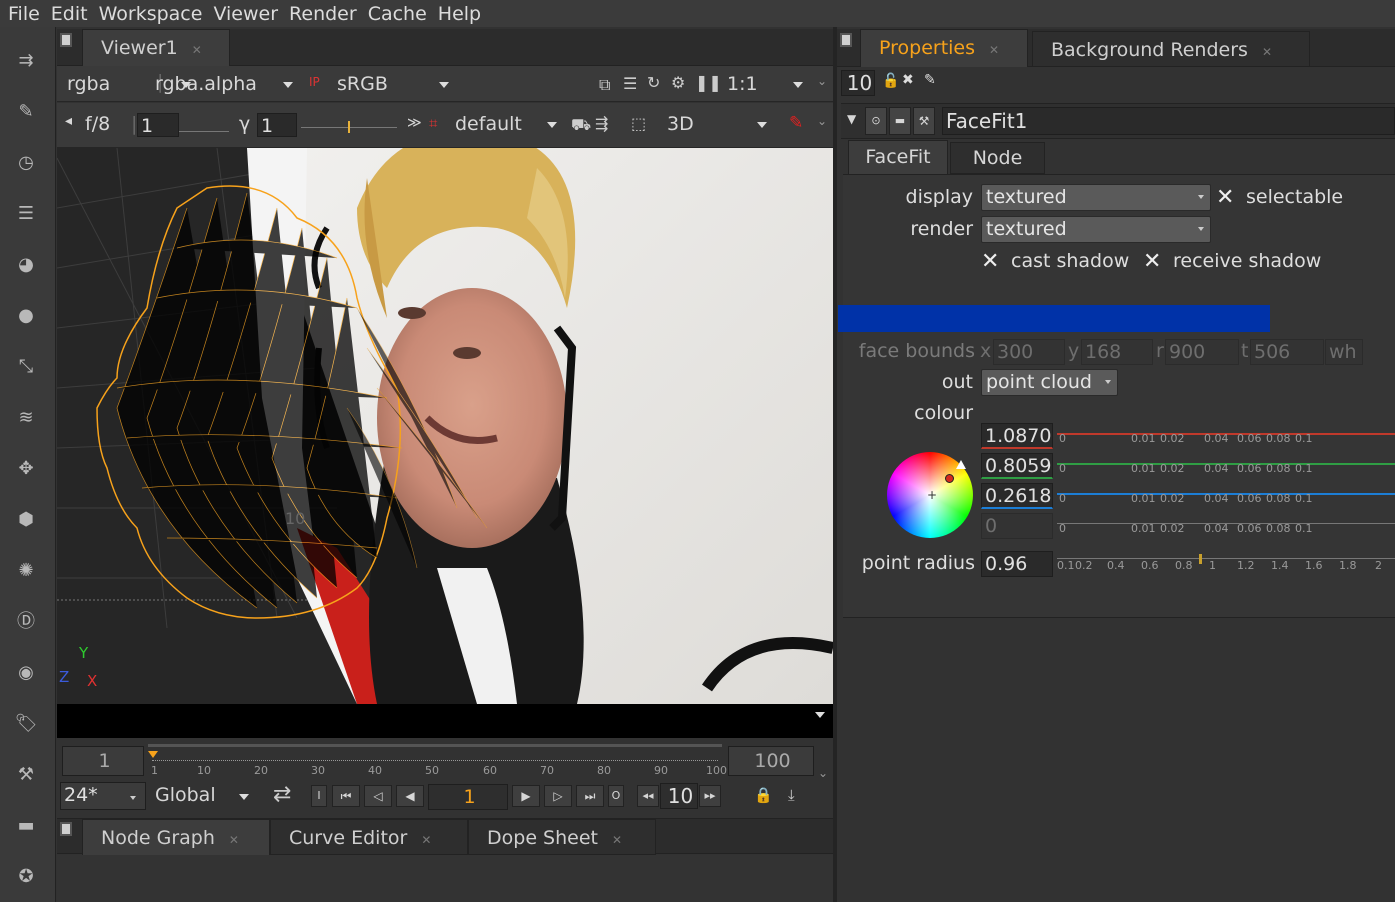  What do you see at coordinates (282, 794) in the screenshot?
I see `loop-icon: ⇄` at bounding box center [282, 794].